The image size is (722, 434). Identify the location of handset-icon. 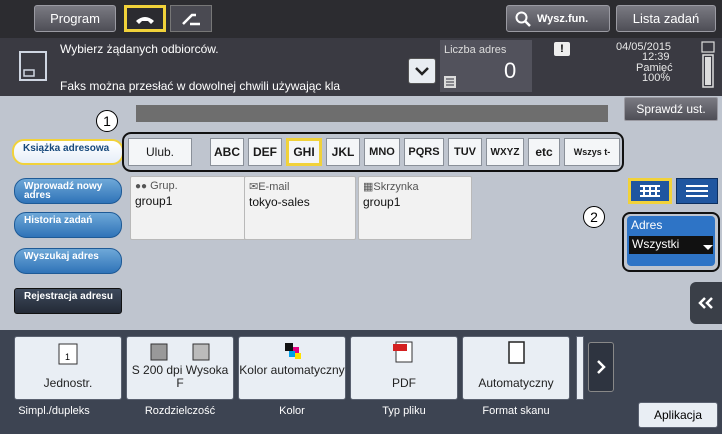
(191, 19).